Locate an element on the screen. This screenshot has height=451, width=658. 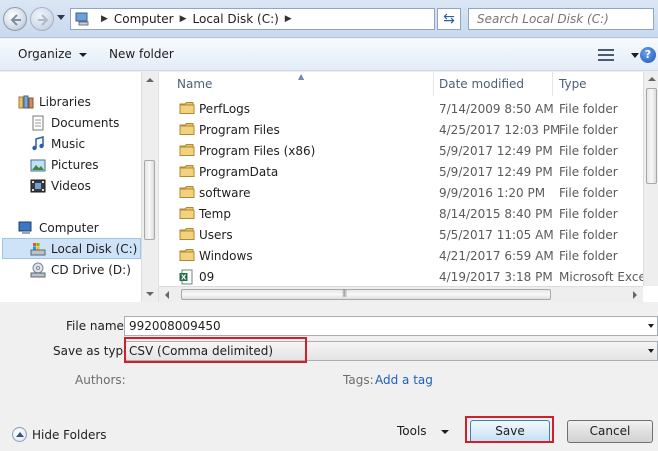
command-toolbar: Organize New folder ? is located at coordinates (329, 55).